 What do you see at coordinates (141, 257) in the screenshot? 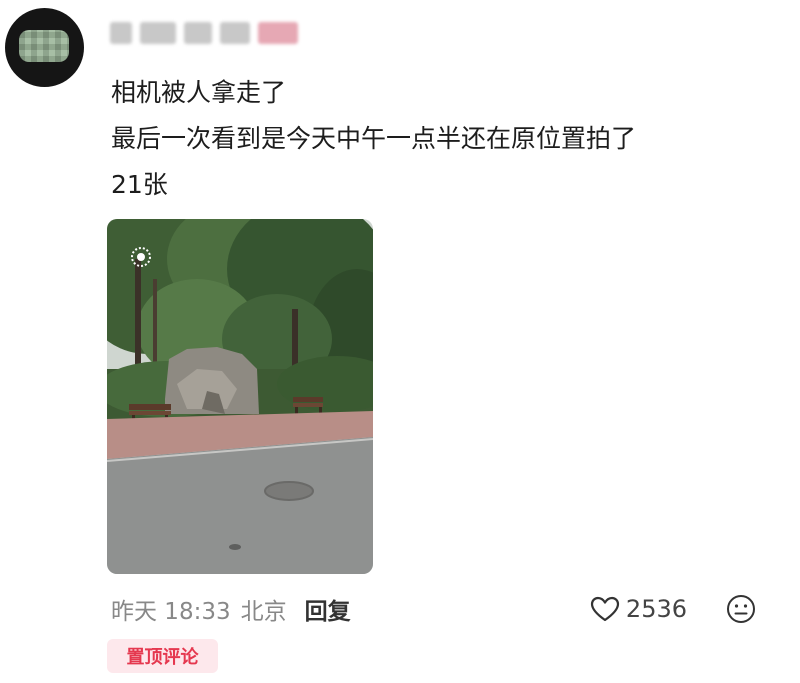
I see `live-photo-icon` at bounding box center [141, 257].